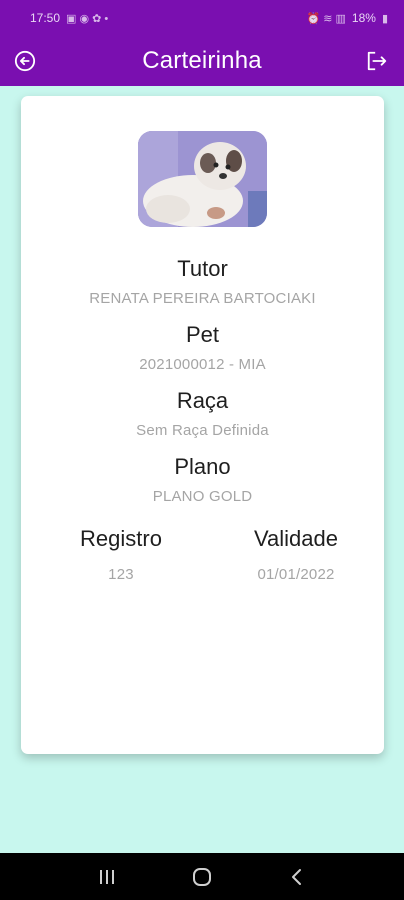 Image resolution: width=404 pixels, height=900 pixels. Describe the element at coordinates (202, 466) in the screenshot. I see `plan-label: Plano` at that location.